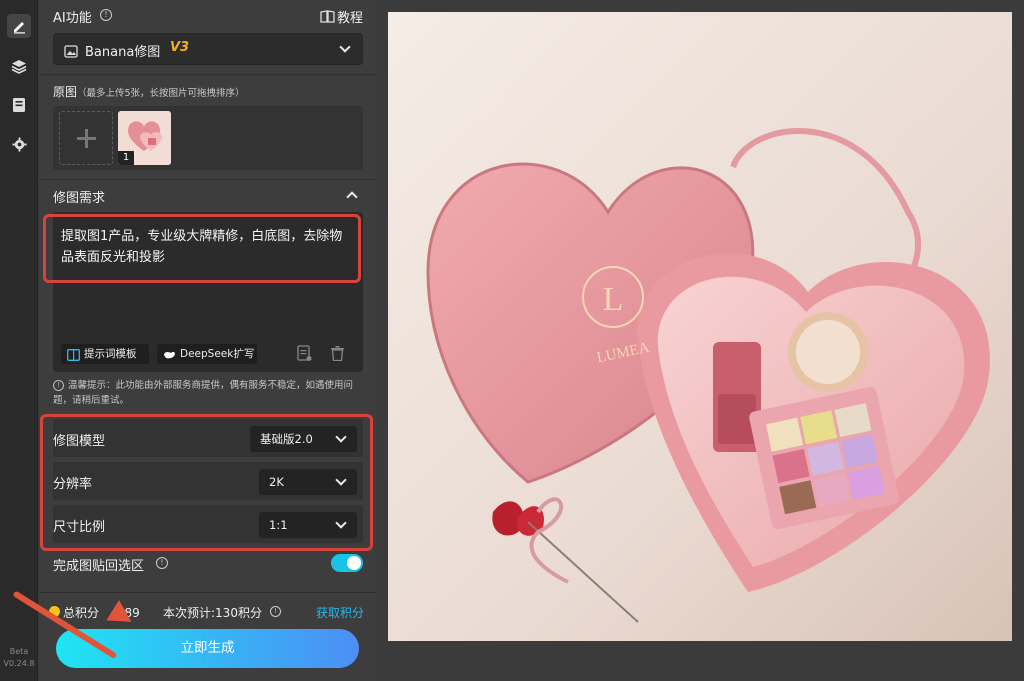  What do you see at coordinates (126, 158) in the screenshot?
I see `thumbnail-index: 1` at bounding box center [126, 158].